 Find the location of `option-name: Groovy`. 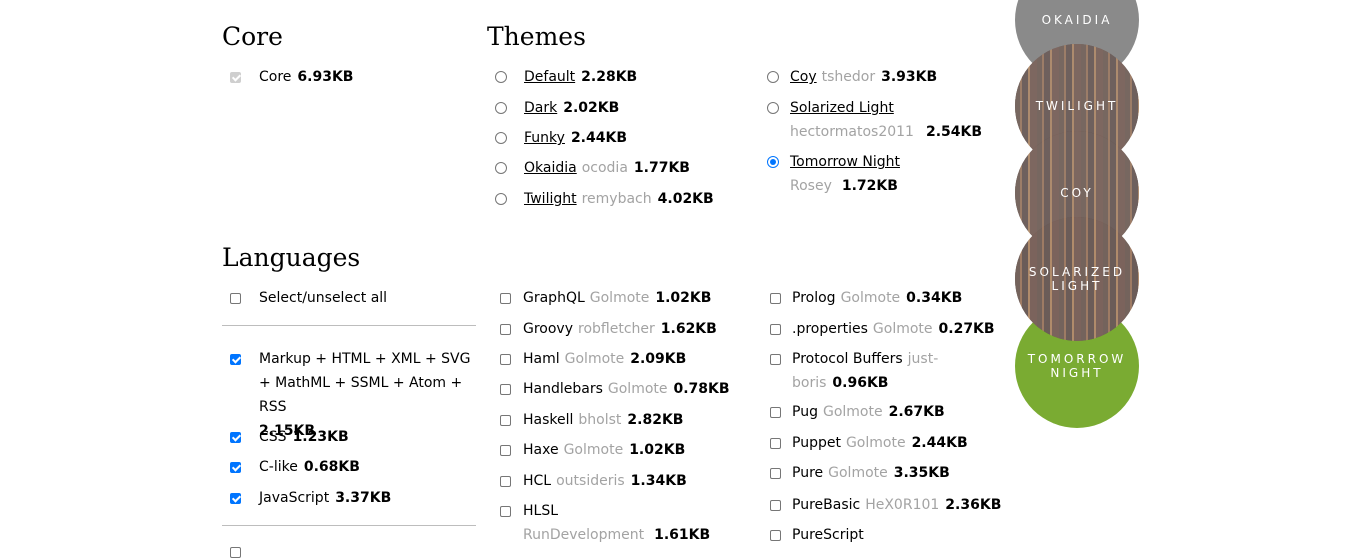

option-name: Groovy is located at coordinates (548, 329).